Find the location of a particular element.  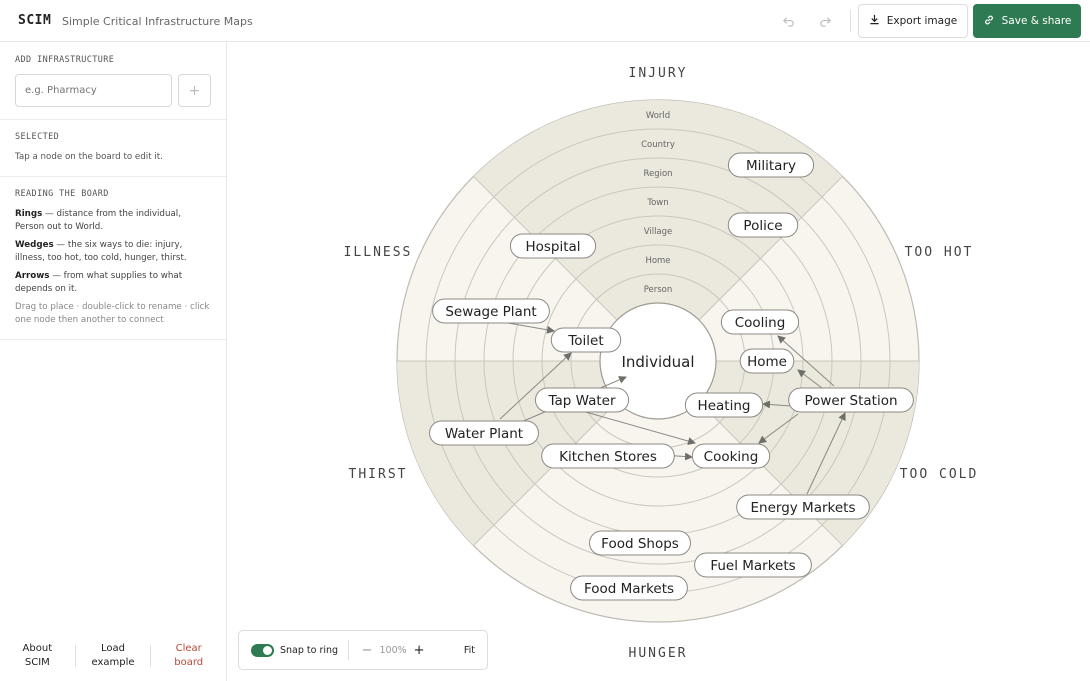

selected-title: SELECTED is located at coordinates (37, 137).